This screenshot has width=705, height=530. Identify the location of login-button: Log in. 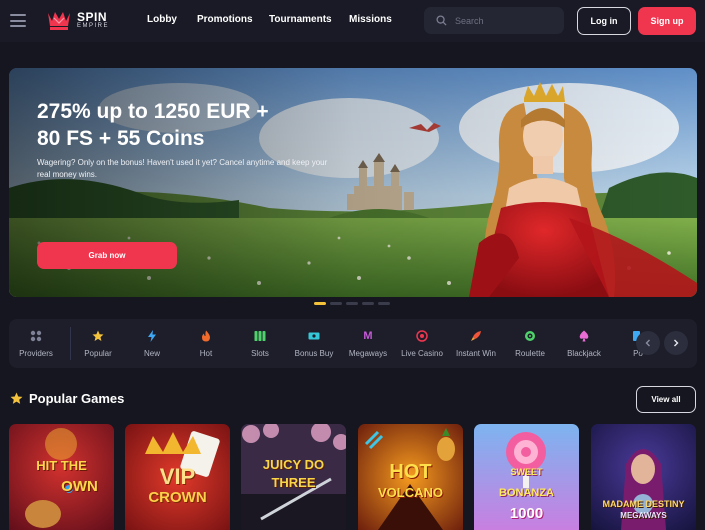
(604, 21).